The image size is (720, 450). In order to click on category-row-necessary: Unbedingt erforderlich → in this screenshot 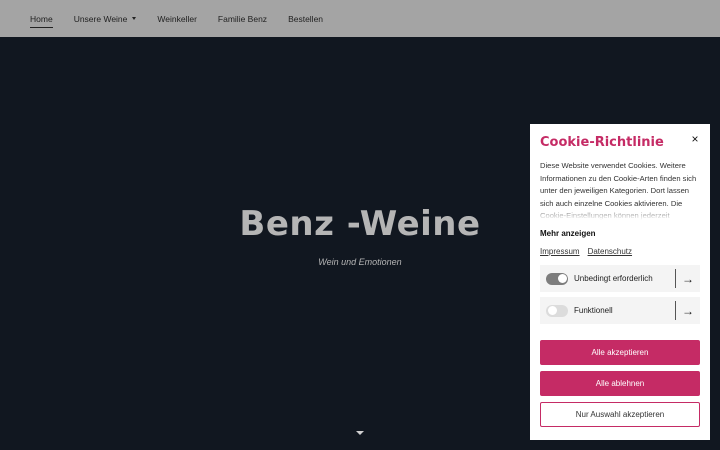, I will do `click(620, 278)`.